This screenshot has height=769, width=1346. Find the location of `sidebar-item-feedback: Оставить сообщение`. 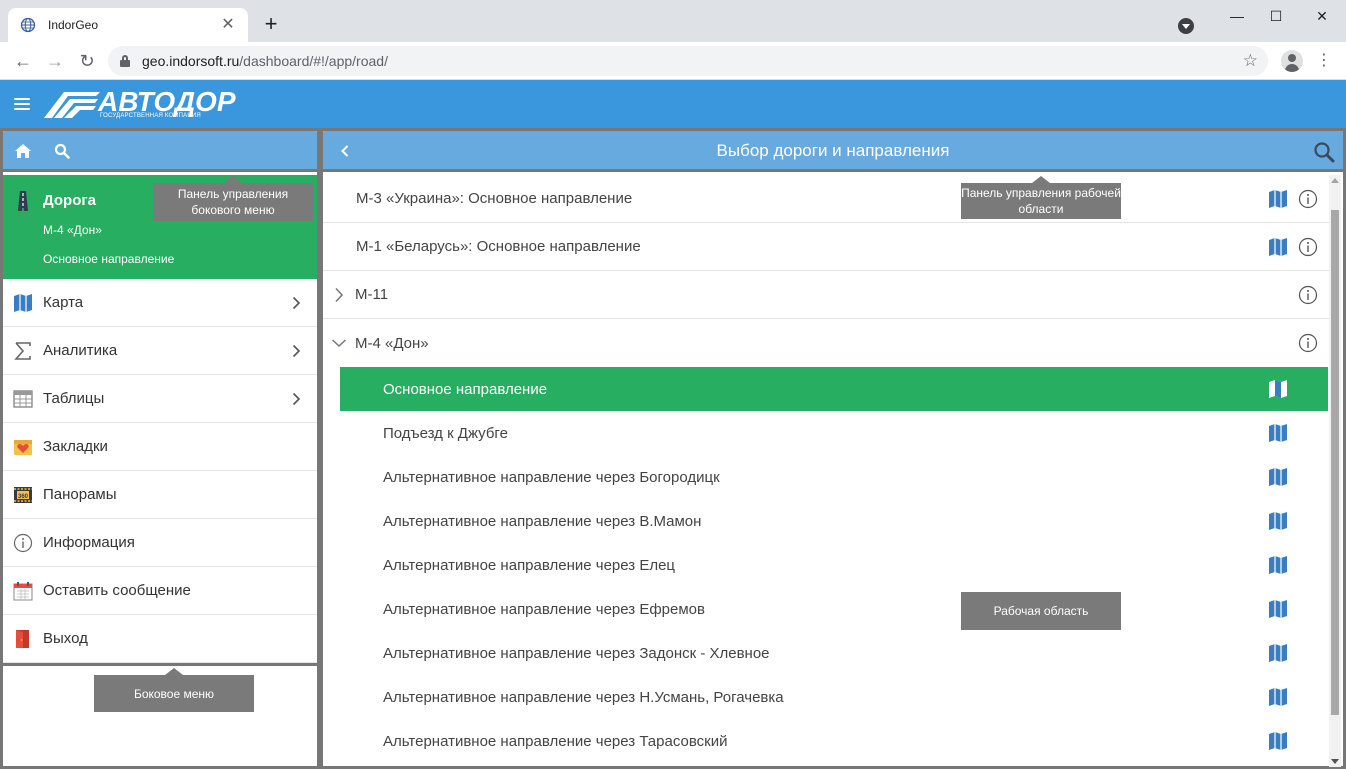

sidebar-item-feedback: Оставить сообщение is located at coordinates (160, 591).